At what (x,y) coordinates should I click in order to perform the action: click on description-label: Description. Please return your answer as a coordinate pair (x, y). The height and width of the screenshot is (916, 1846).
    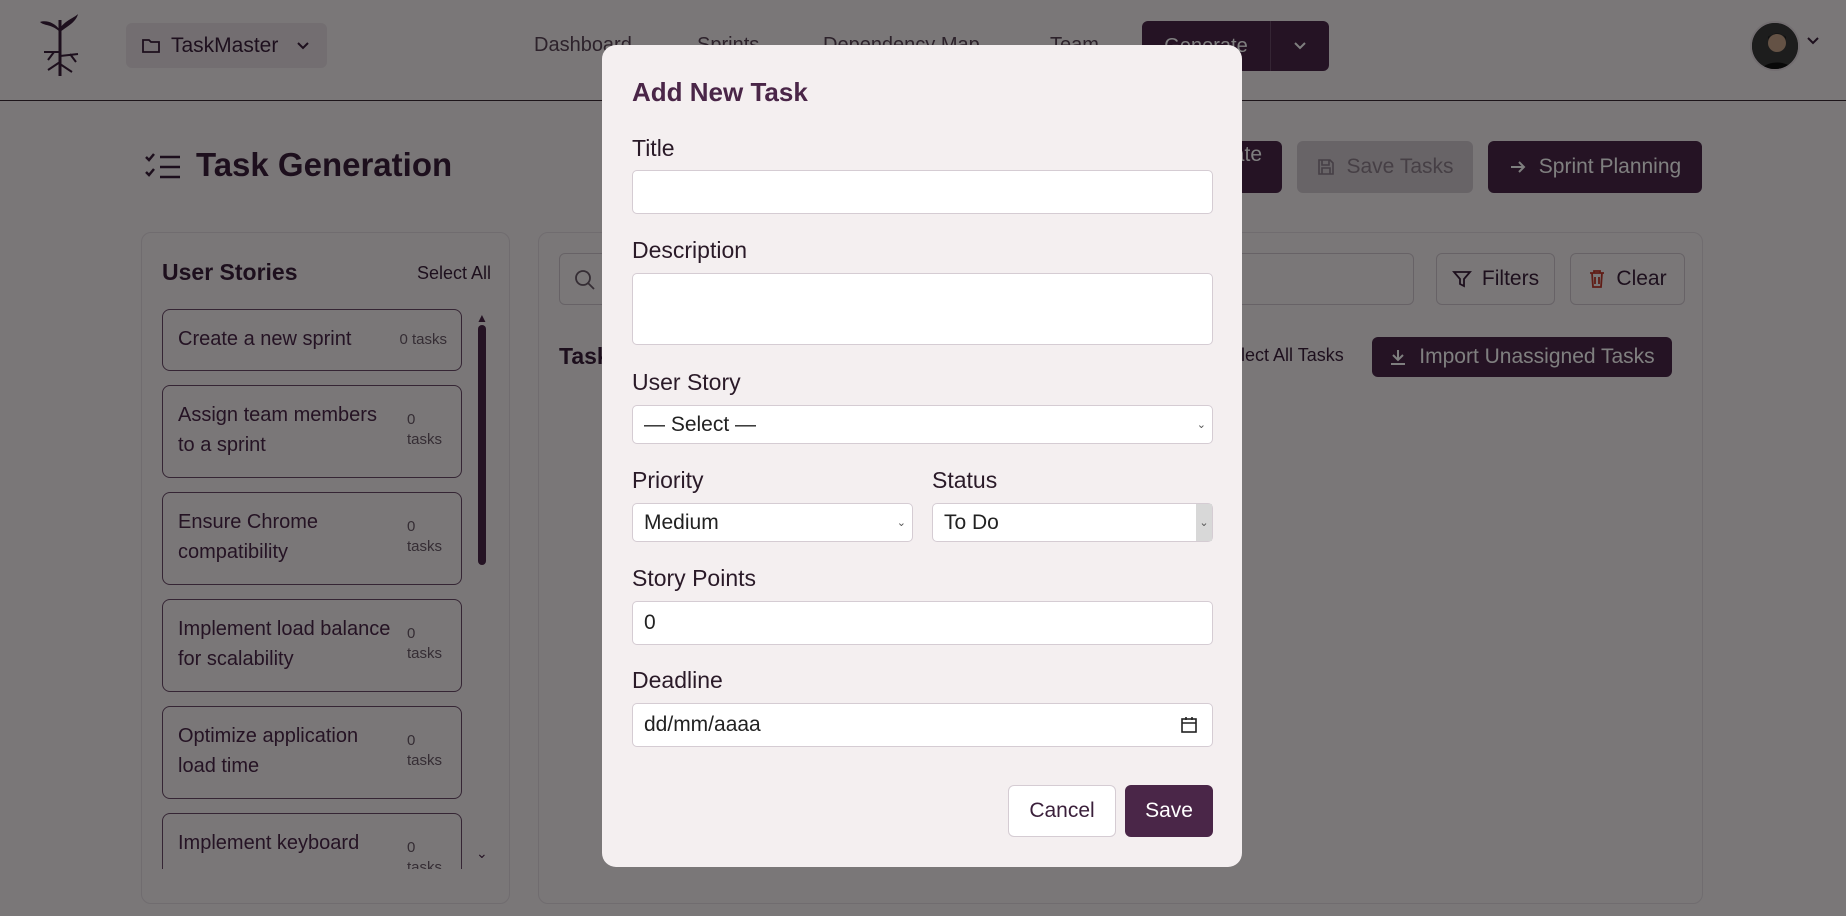
    Looking at the image, I should click on (690, 250).